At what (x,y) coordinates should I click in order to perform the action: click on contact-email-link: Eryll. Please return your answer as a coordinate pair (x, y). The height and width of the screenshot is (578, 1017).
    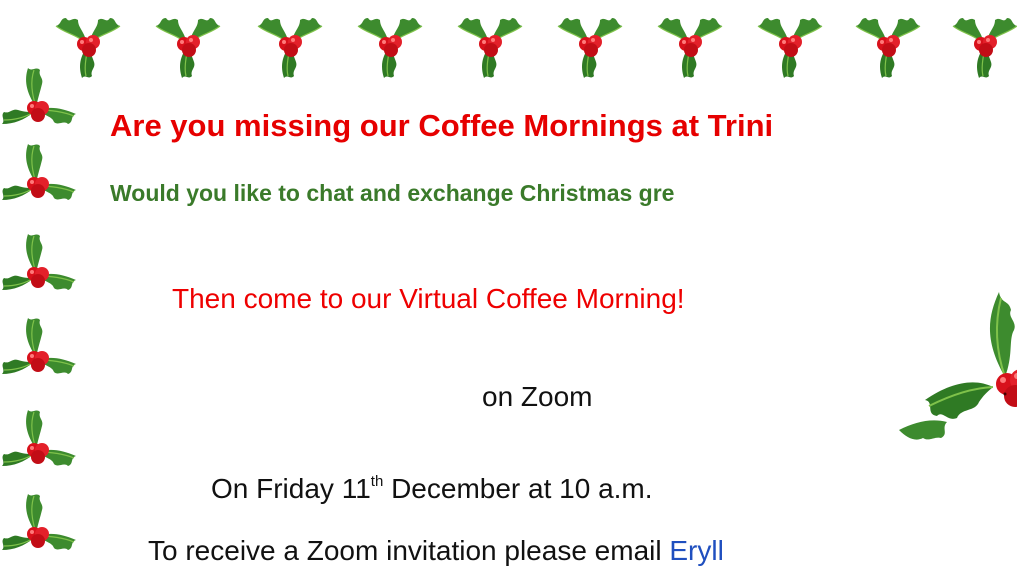
    Looking at the image, I should click on (696, 550).